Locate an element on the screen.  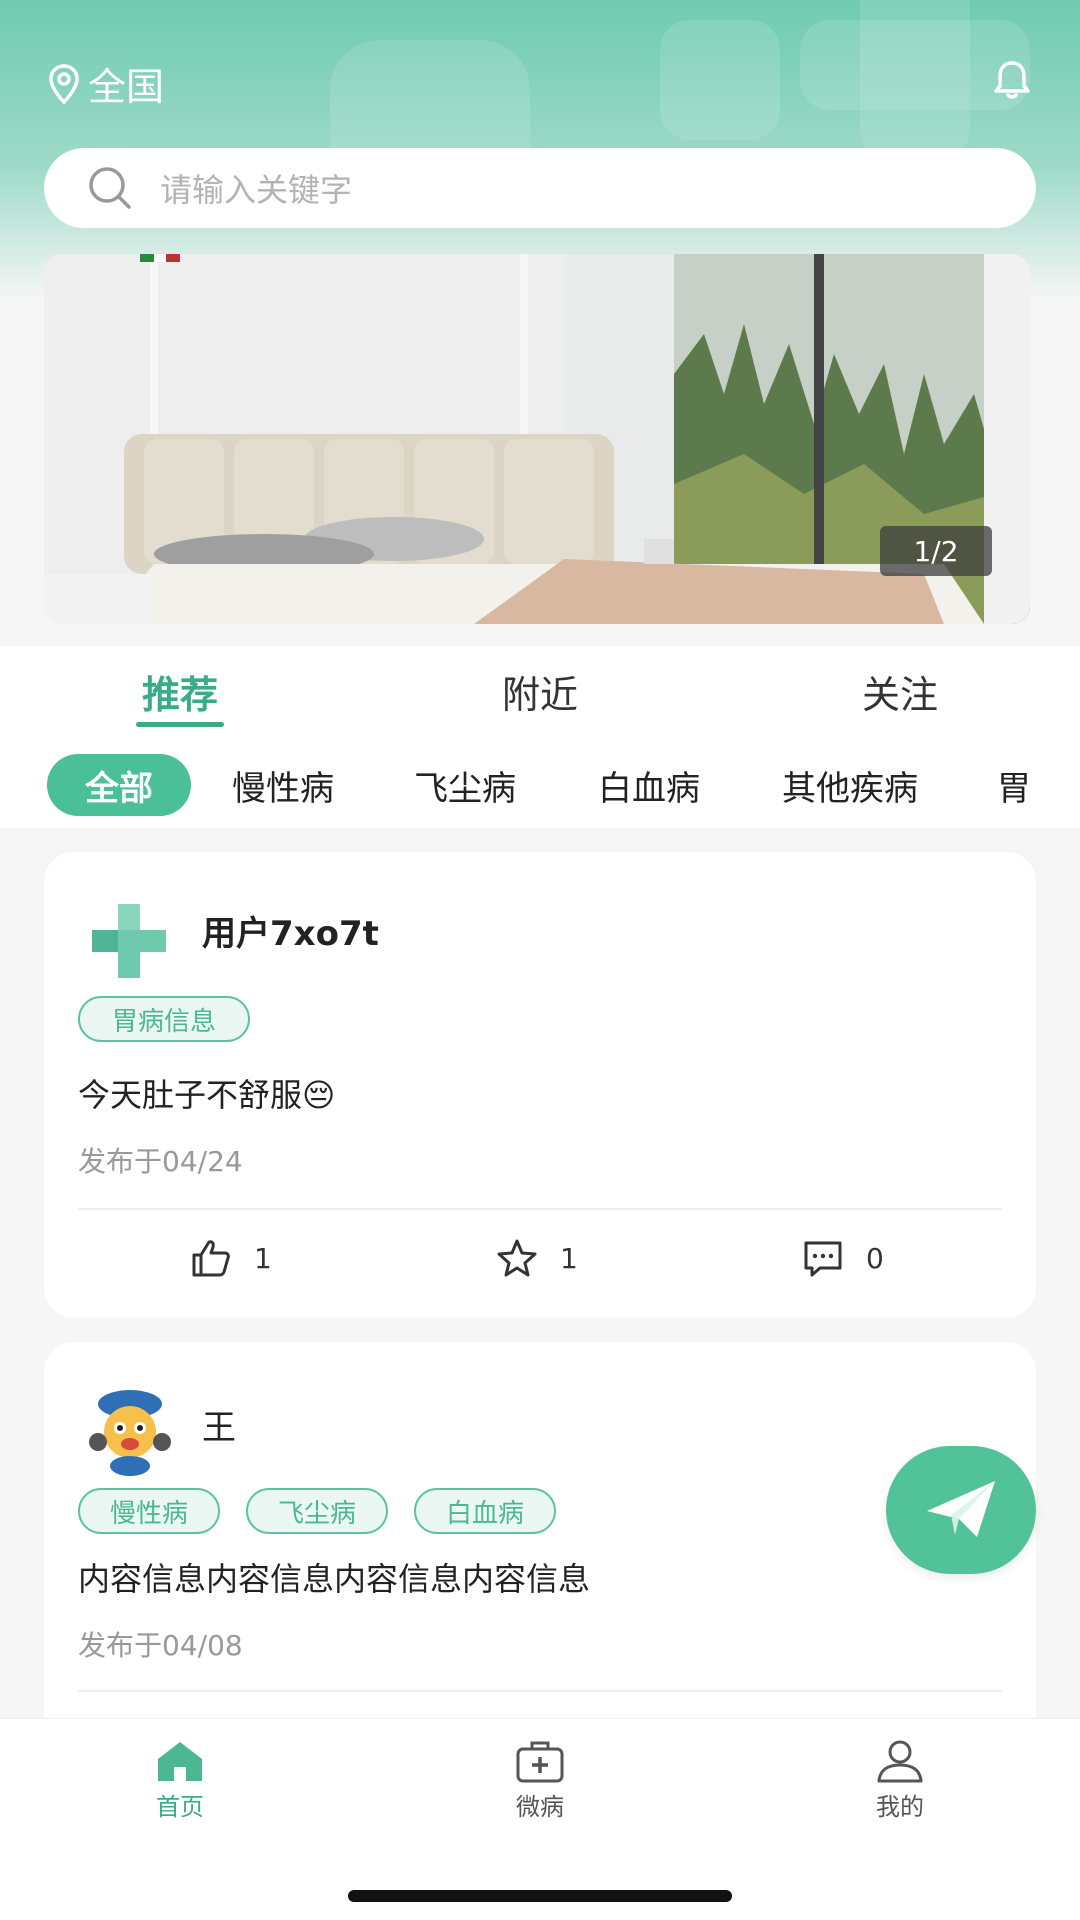
comment-button: 0 is located at coordinates (843, 1258).